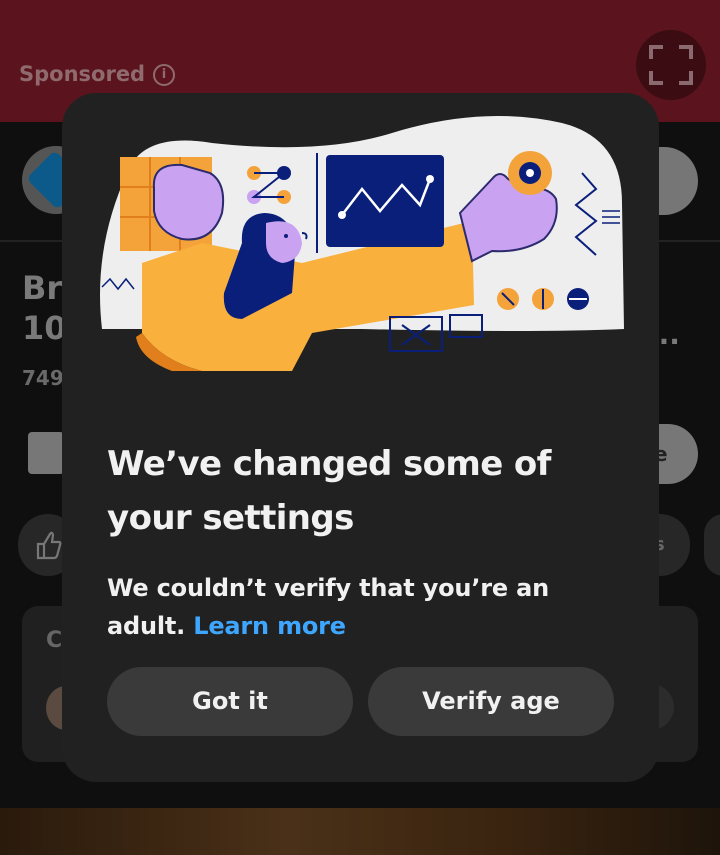  What do you see at coordinates (712, 545) in the screenshot?
I see `more-chip` at bounding box center [712, 545].